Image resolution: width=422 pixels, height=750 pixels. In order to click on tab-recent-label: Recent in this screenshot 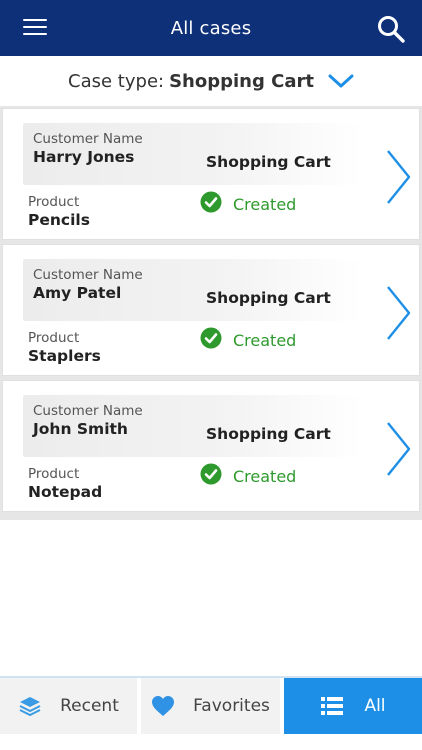, I will do `click(89, 706)`.